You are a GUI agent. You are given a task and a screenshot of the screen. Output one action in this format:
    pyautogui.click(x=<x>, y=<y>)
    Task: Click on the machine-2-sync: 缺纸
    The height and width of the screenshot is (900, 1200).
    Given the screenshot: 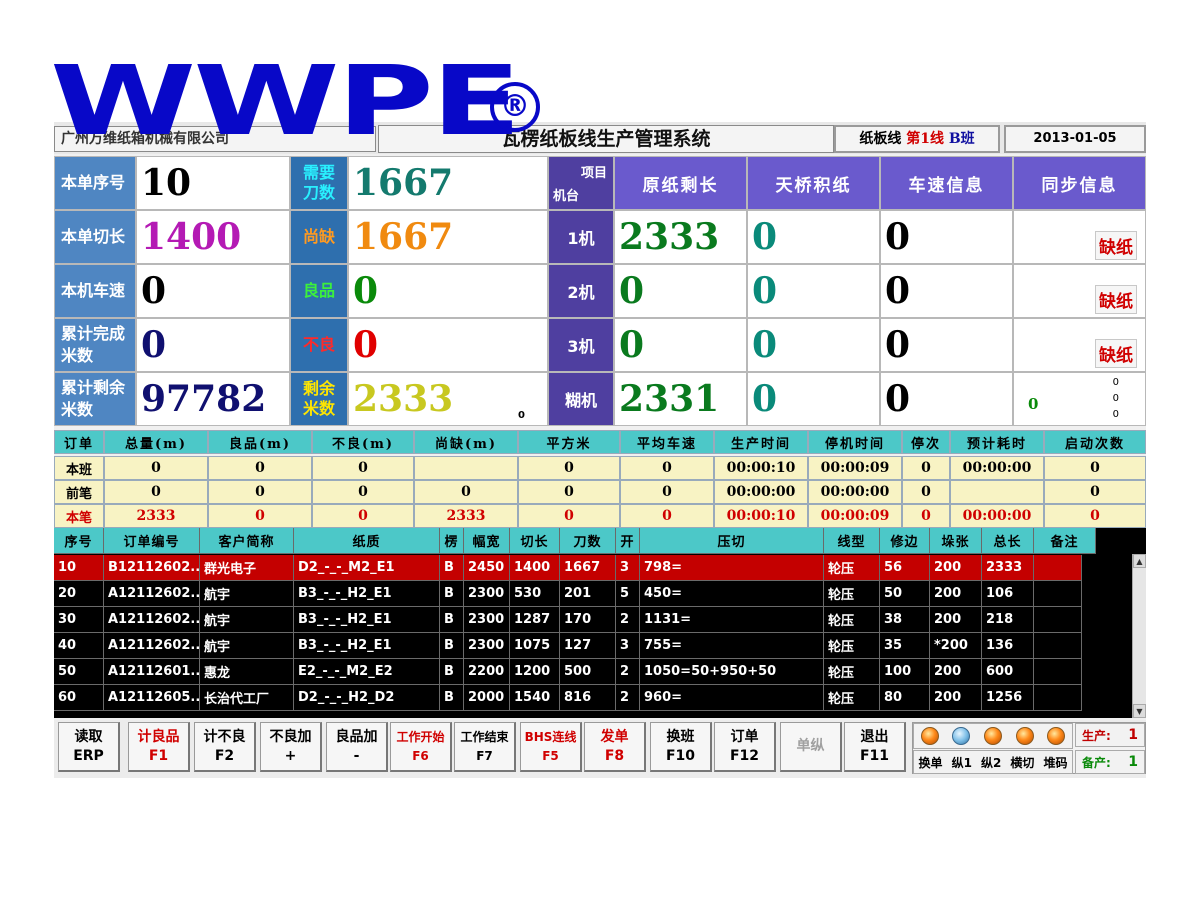 What is the action you would take?
    pyautogui.click(x=1079, y=291)
    